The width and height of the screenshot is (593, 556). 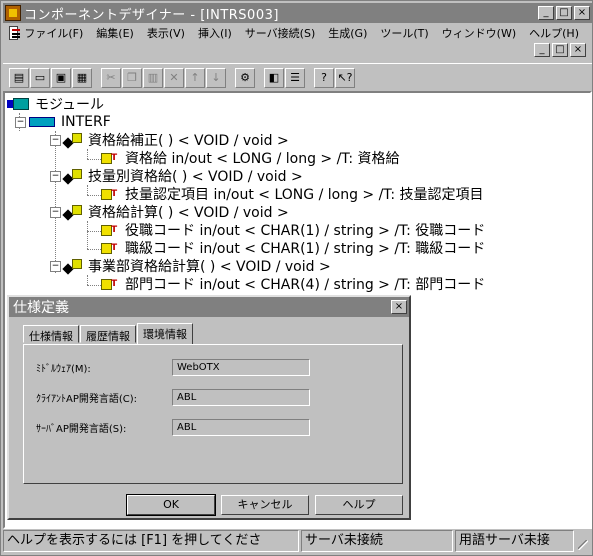 I want to click on help-button: ヘルプ, so click(x=359, y=505).